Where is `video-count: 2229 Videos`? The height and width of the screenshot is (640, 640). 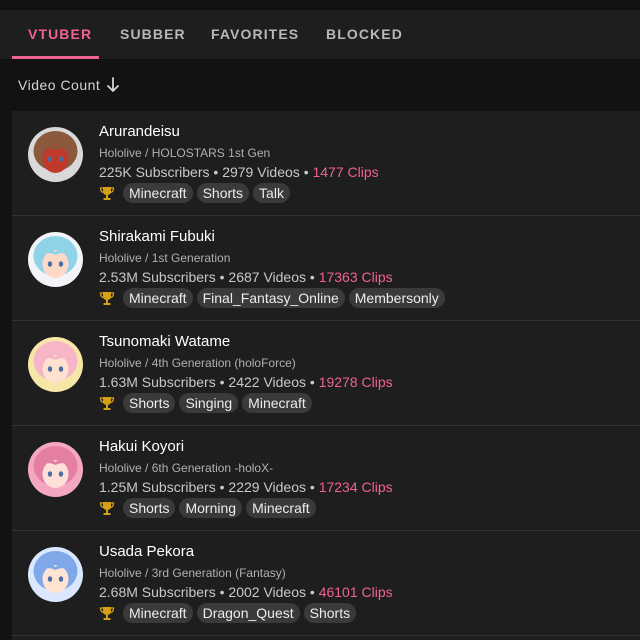
video-count: 2229 Videos is located at coordinates (267, 487).